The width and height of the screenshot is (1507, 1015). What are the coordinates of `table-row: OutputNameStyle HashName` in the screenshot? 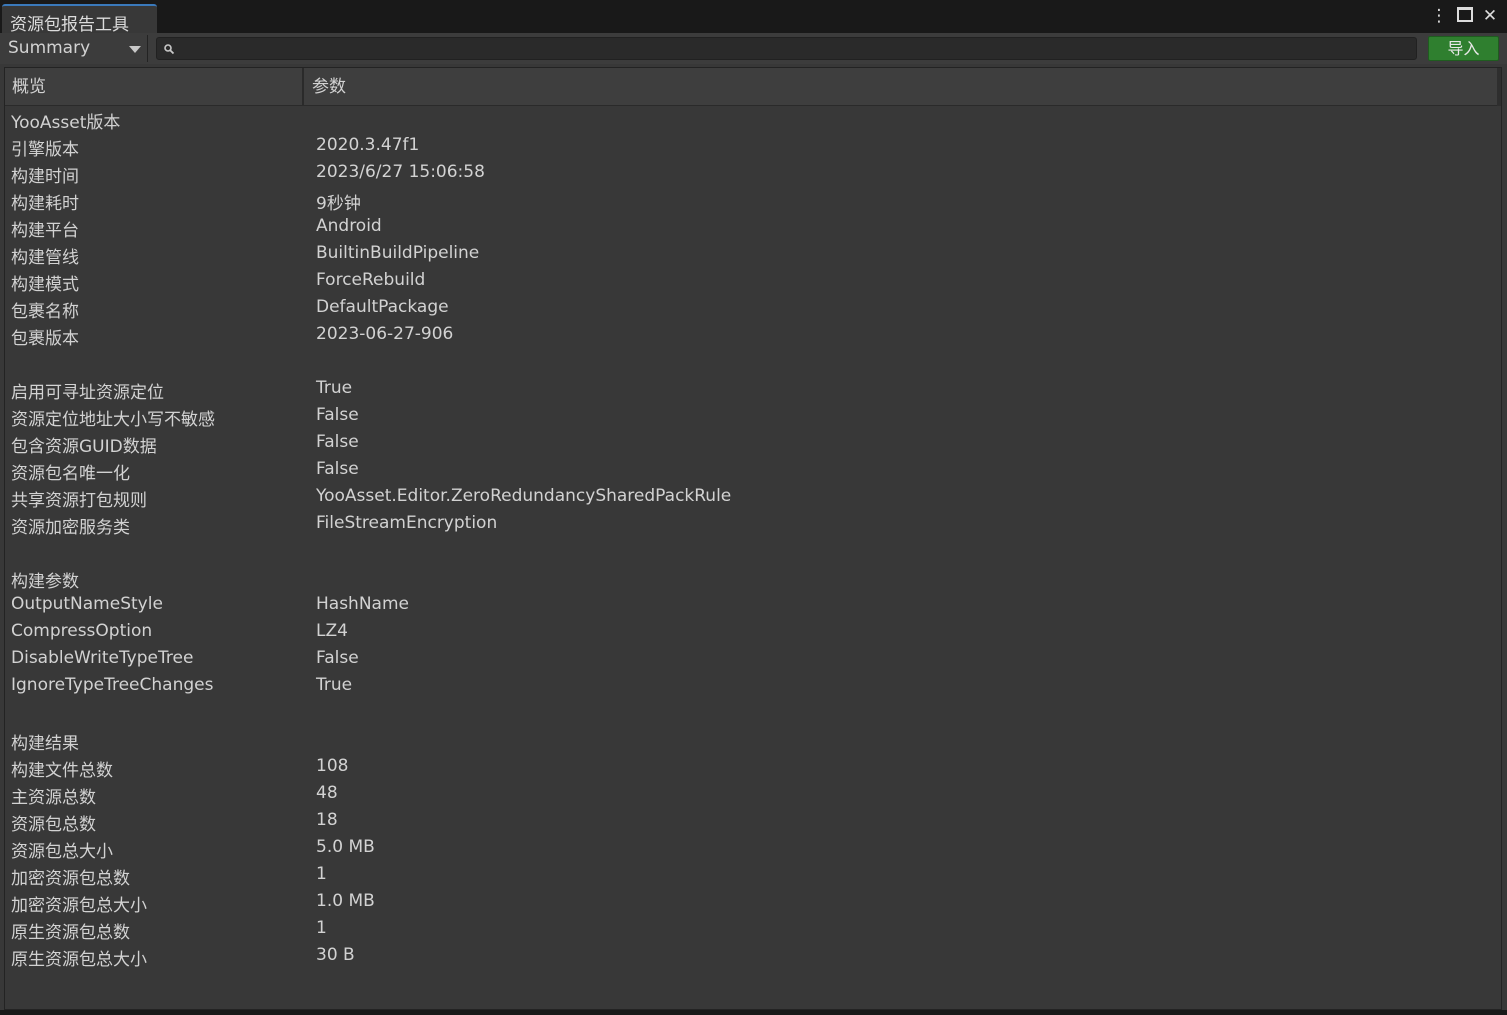 It's located at (753, 605).